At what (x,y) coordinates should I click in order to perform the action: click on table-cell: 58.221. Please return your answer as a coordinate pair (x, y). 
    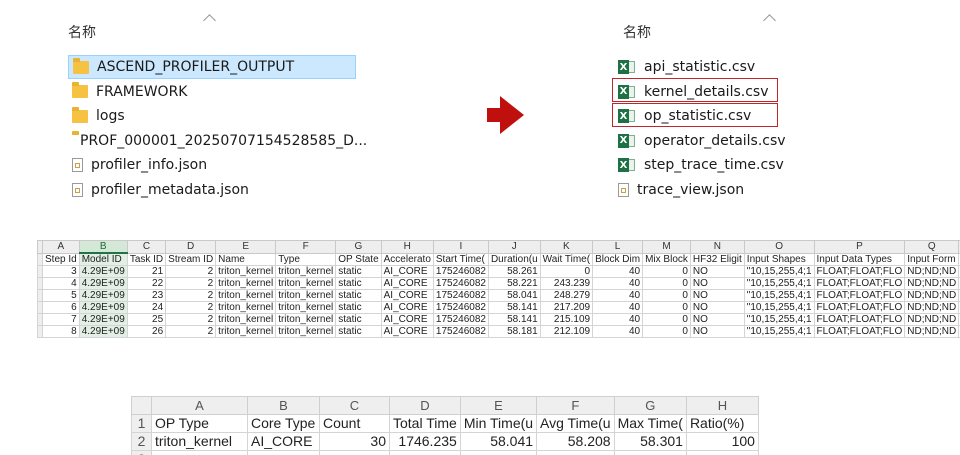
    Looking at the image, I should click on (514, 283).